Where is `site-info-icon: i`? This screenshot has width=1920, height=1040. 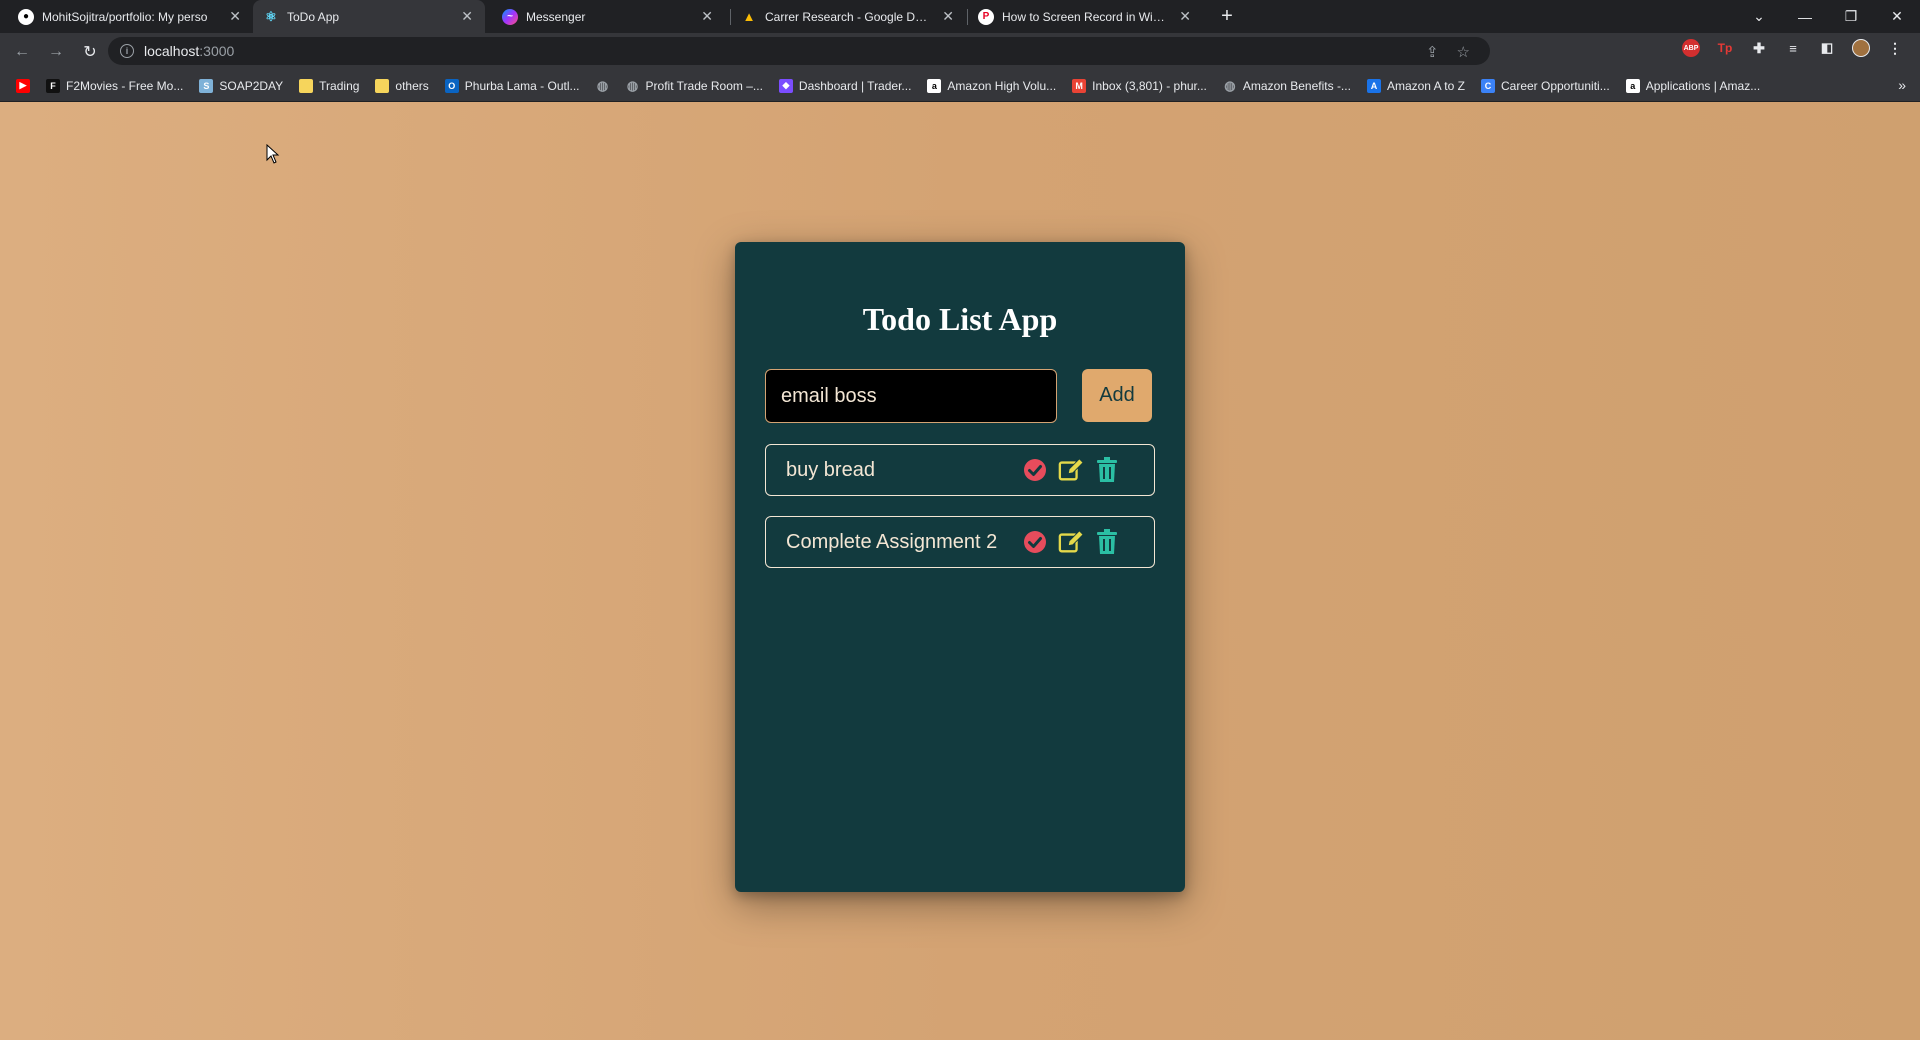
site-info-icon: i is located at coordinates (127, 51).